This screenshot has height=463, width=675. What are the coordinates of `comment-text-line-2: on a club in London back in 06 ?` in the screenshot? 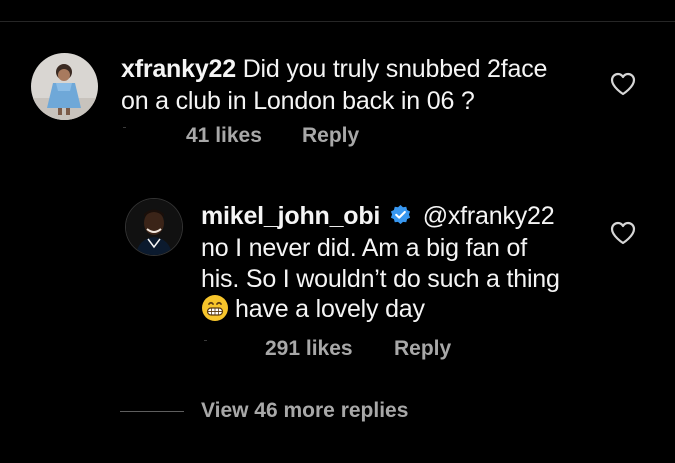 It's located at (298, 101).